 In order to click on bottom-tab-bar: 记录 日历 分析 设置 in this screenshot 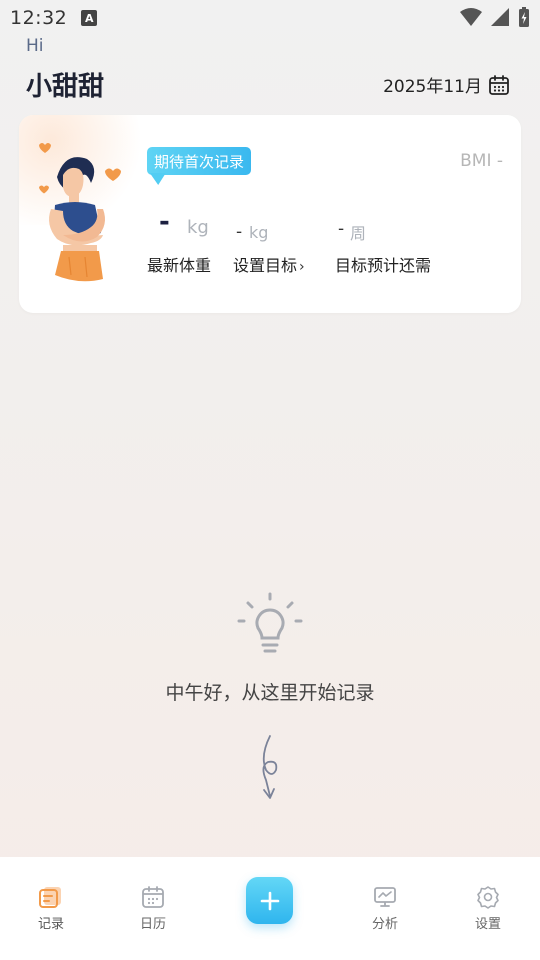, I will do `click(270, 908)`.